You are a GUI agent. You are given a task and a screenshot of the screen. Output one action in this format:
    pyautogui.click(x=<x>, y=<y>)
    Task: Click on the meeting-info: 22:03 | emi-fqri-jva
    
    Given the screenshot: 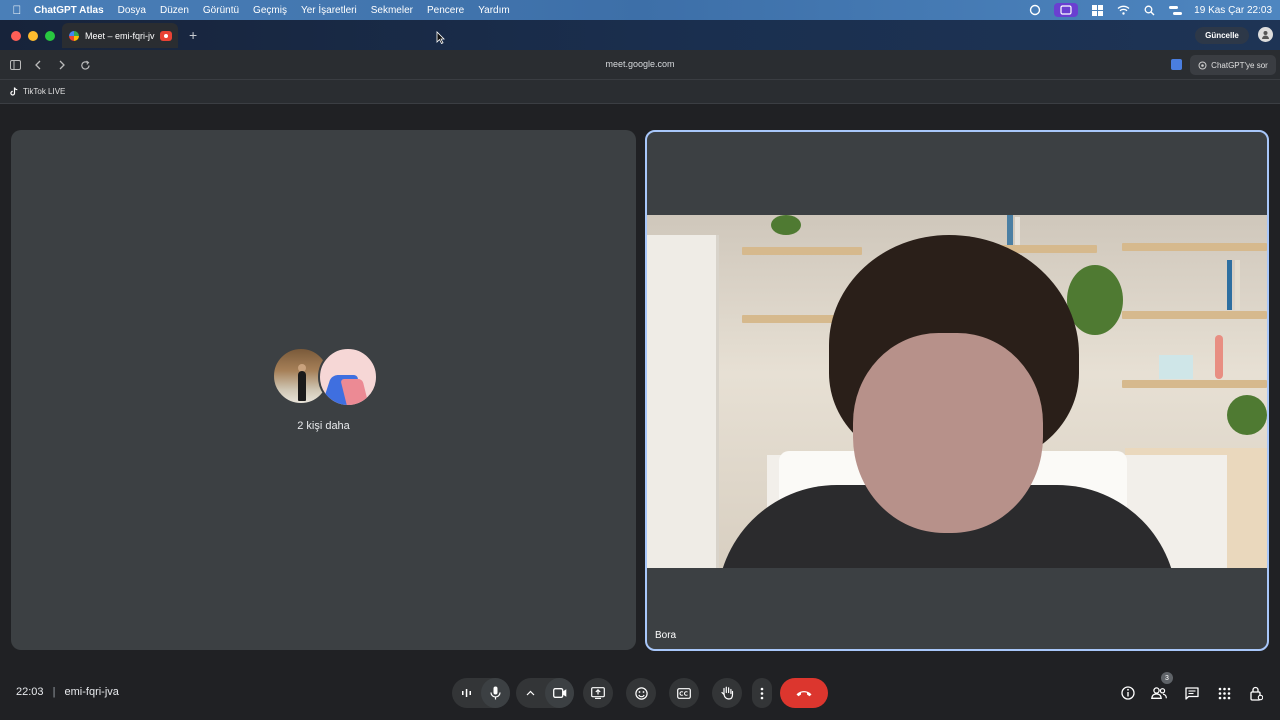 What is the action you would take?
    pyautogui.click(x=67, y=692)
    